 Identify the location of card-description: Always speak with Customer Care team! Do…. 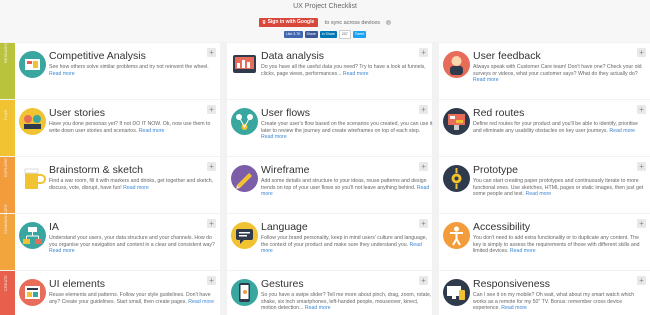
(557, 74).